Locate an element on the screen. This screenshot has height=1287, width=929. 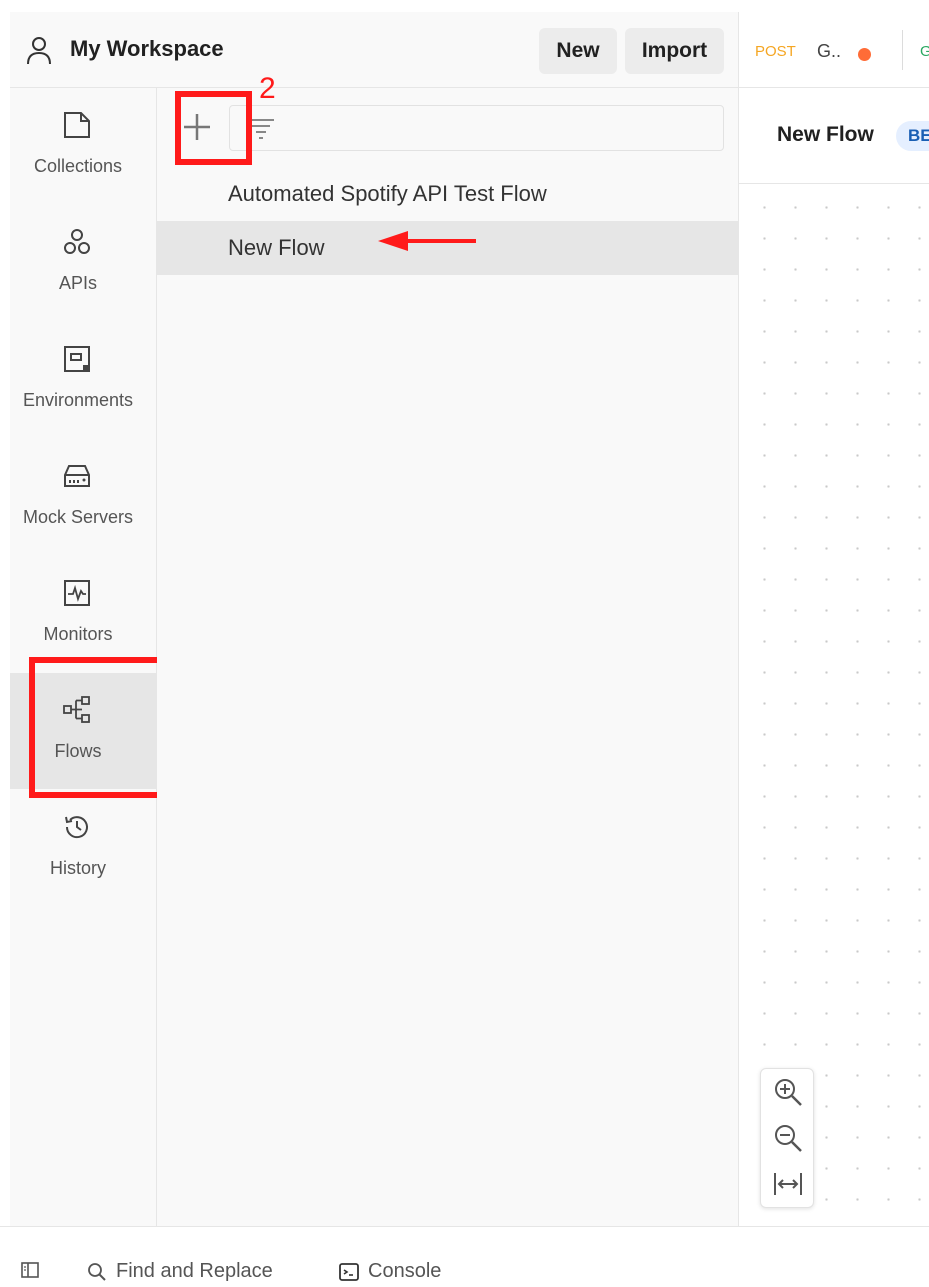
find-and-replace-label: Find and Replace is located at coordinates (194, 1271).